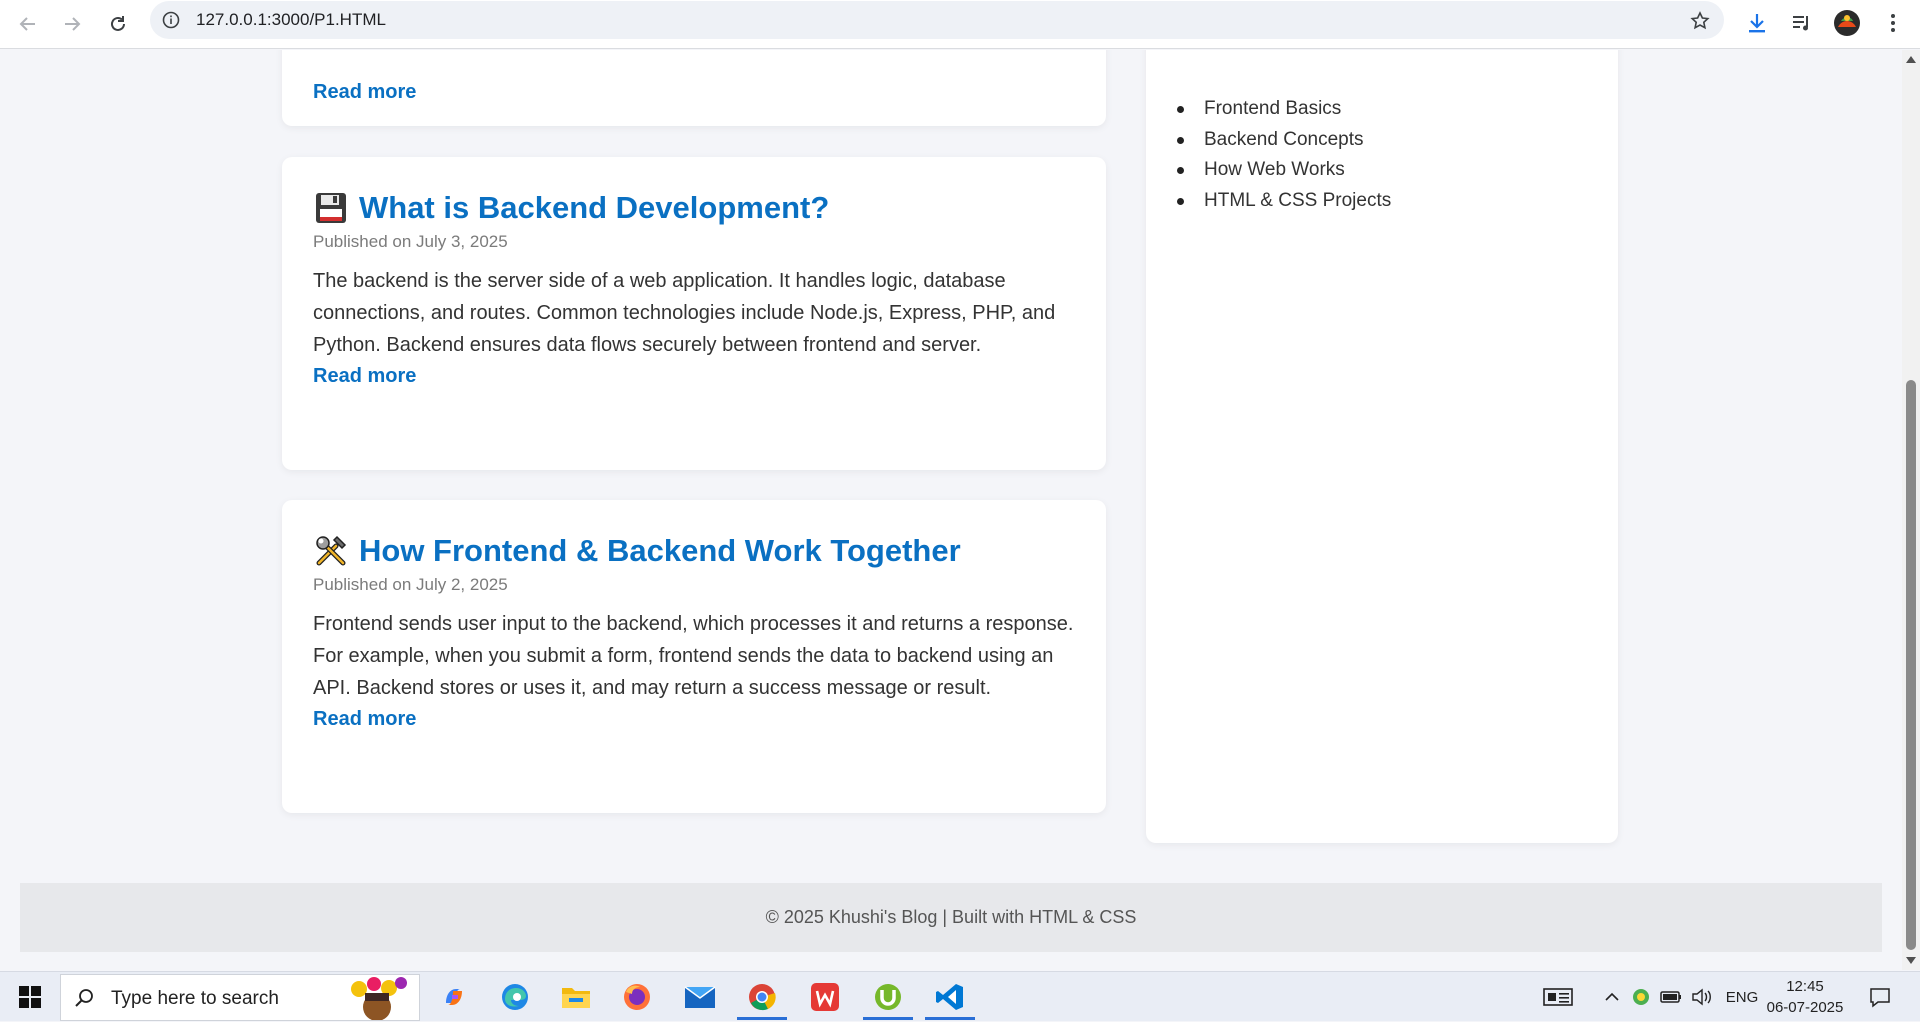 The height and width of the screenshot is (1022, 1920). I want to click on news-widget-icon, so click(1558, 997).